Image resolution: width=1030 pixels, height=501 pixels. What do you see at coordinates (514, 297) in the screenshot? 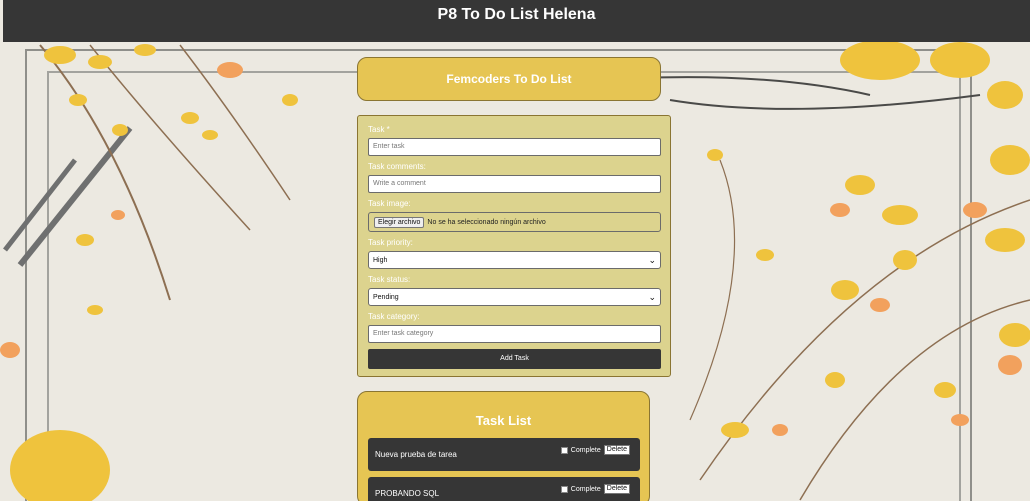
I see `status-select: Pending ⌄` at bounding box center [514, 297].